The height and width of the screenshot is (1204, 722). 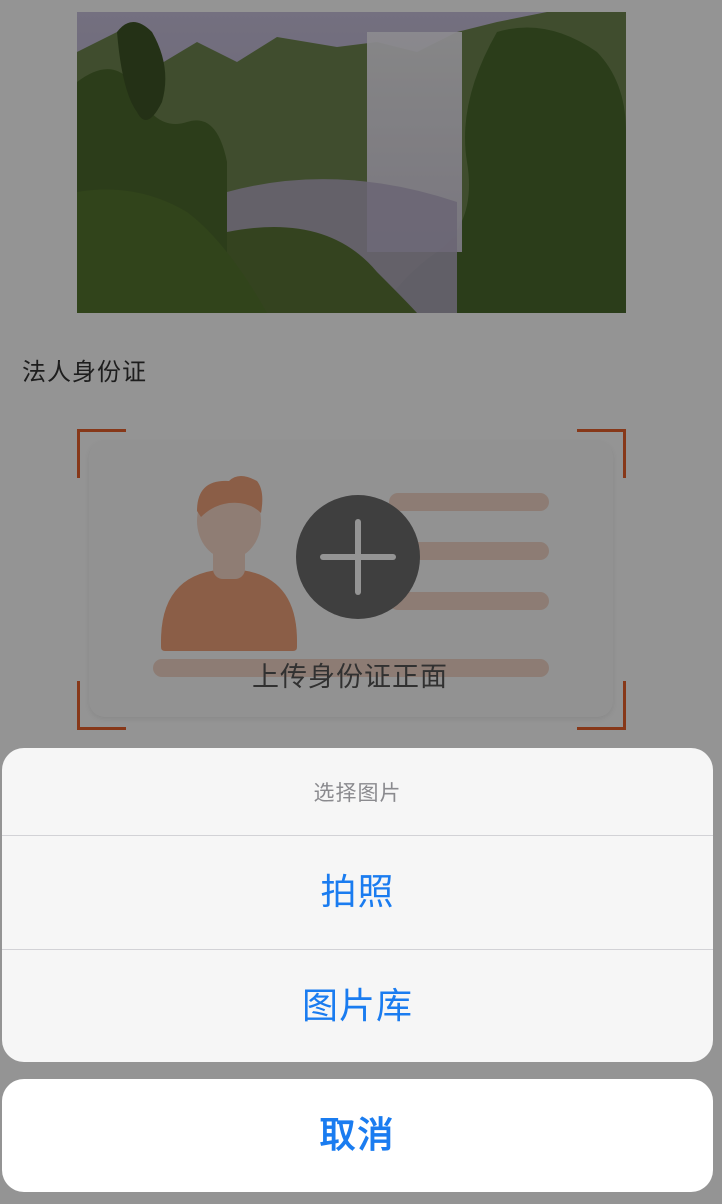 I want to click on take-photo-button: 拍照, so click(x=357, y=892).